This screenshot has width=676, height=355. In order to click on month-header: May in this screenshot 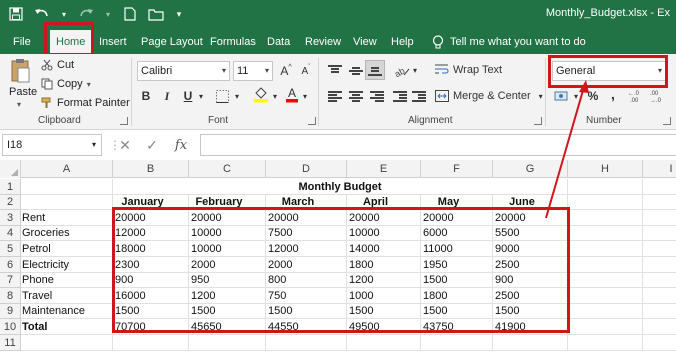, I will do `click(457, 202)`.